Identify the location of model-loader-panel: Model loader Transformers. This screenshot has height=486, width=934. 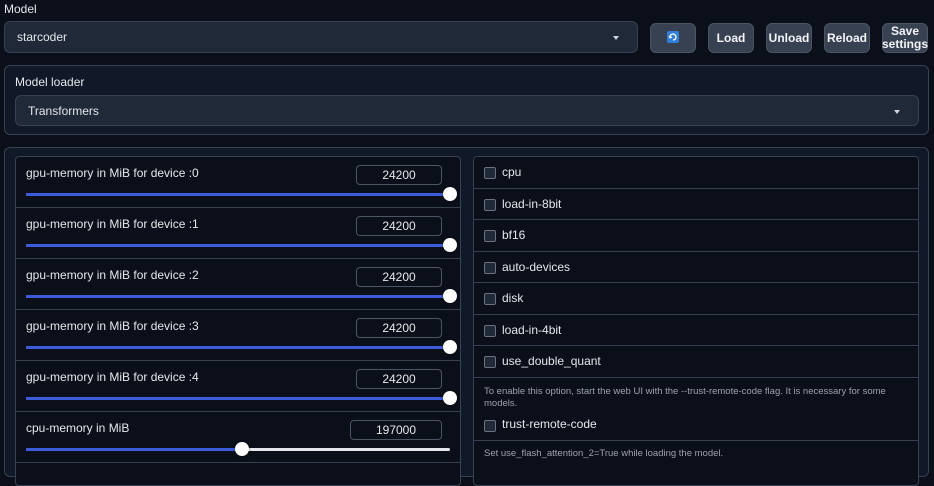
(466, 100).